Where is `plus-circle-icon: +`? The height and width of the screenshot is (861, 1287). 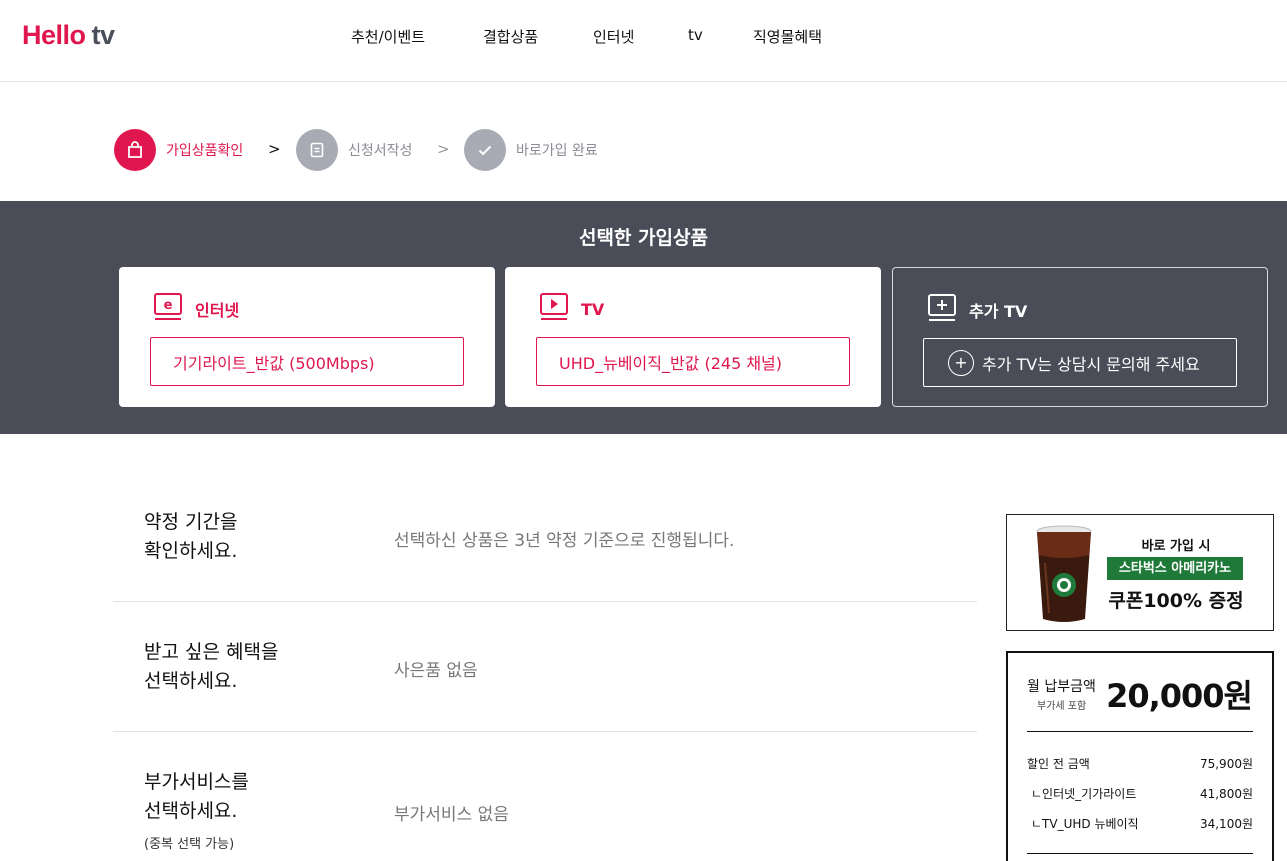 plus-circle-icon: + is located at coordinates (961, 362).